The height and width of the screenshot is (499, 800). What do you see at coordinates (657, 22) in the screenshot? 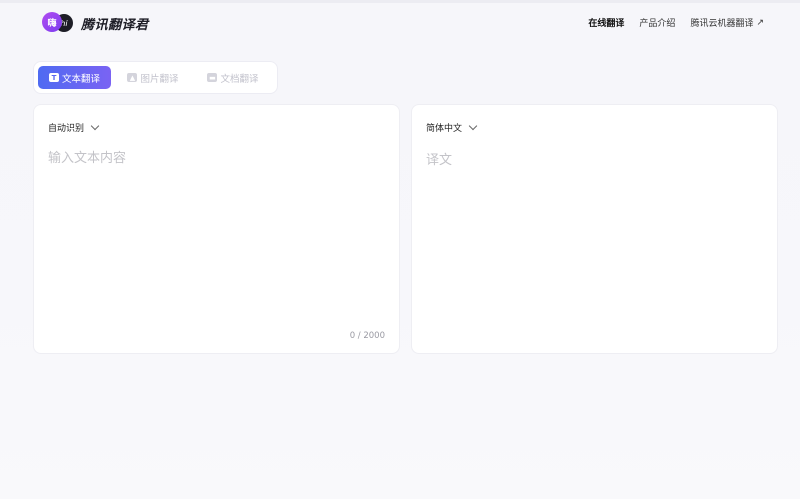
I see `nav-product-intro: 产品介绍` at bounding box center [657, 22].